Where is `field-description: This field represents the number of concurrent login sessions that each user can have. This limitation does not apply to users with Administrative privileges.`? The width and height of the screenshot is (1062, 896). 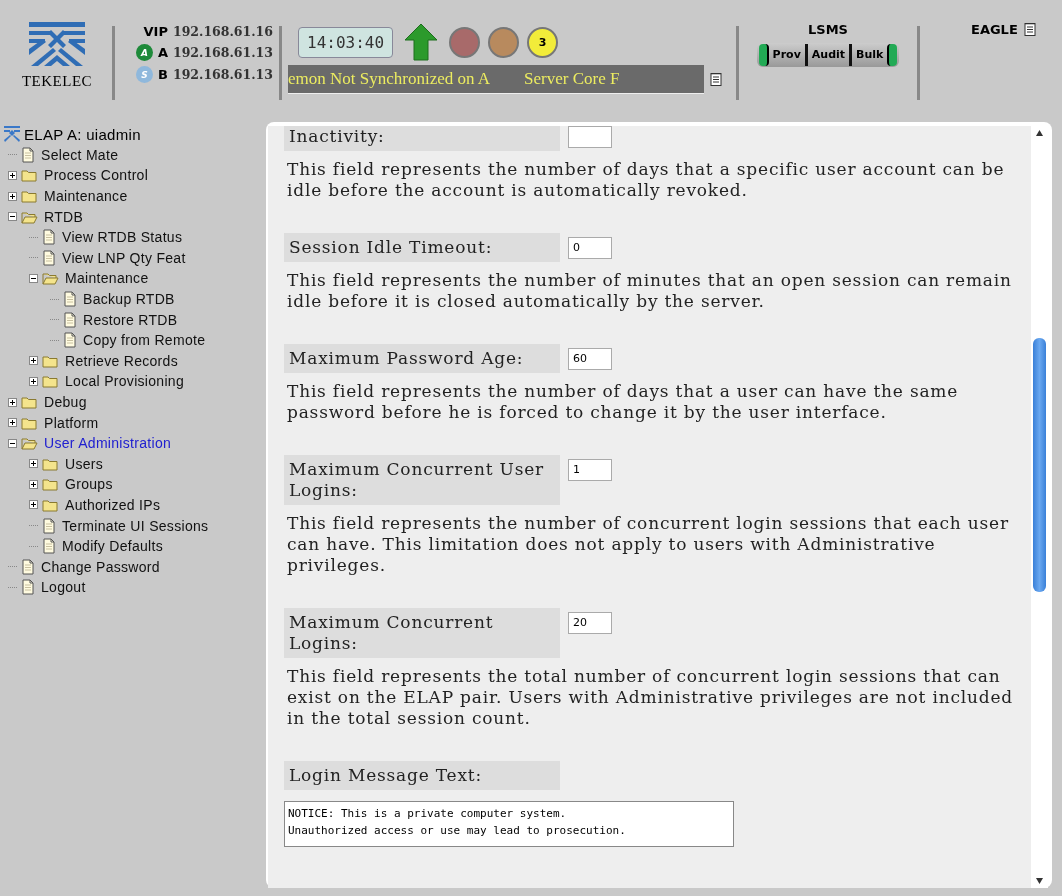 field-description: This field represents the number of concurrent login sessions that each user can have. This limitation does not apply to users with Administrative privileges. is located at coordinates (648, 544).